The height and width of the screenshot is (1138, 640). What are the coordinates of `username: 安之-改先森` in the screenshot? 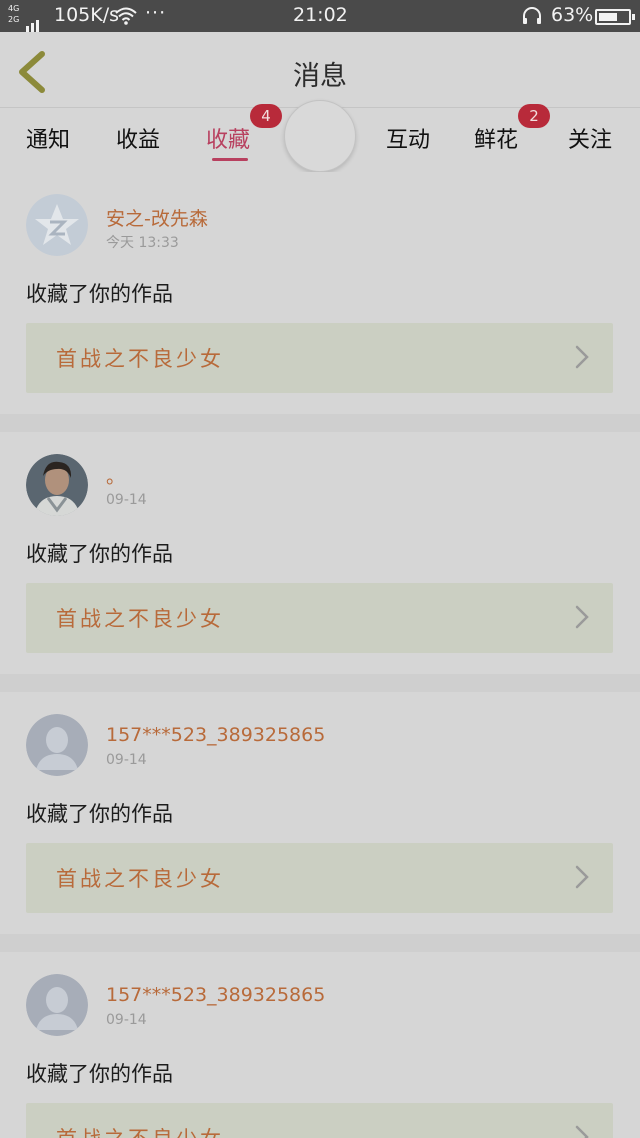 It's located at (157, 217).